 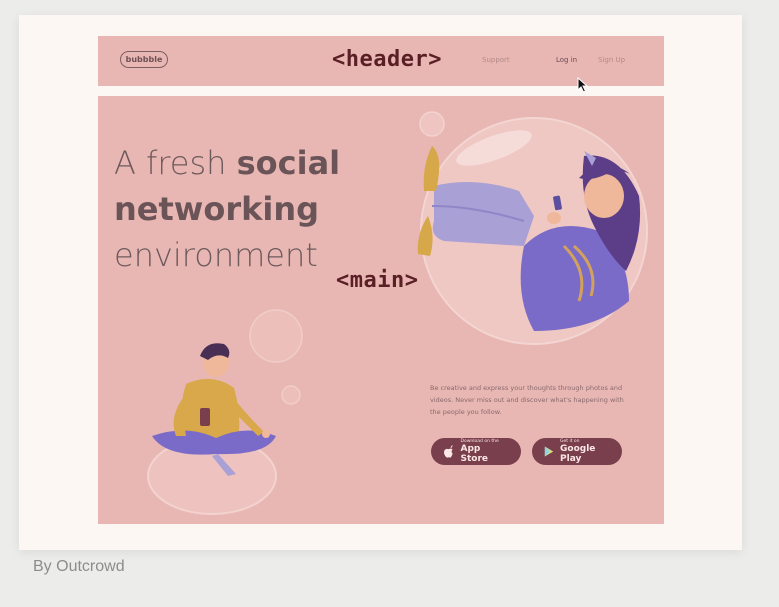 What do you see at coordinates (377, 280) in the screenshot?
I see `main-tag: <main>` at bounding box center [377, 280].